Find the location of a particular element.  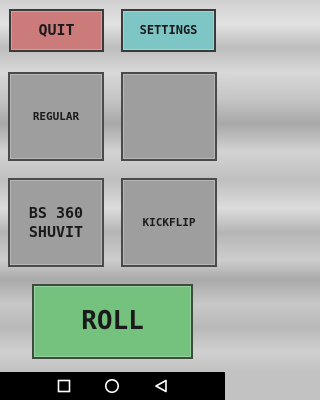

home-button is located at coordinates (112, 386).